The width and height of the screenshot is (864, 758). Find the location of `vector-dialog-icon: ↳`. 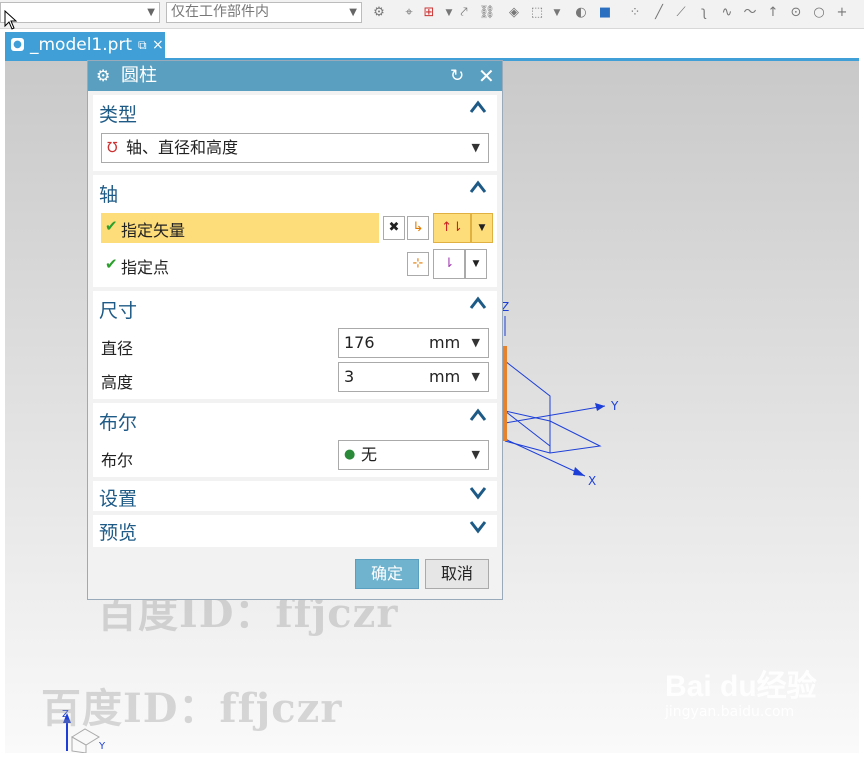

vector-dialog-icon: ↳ is located at coordinates (418, 228).